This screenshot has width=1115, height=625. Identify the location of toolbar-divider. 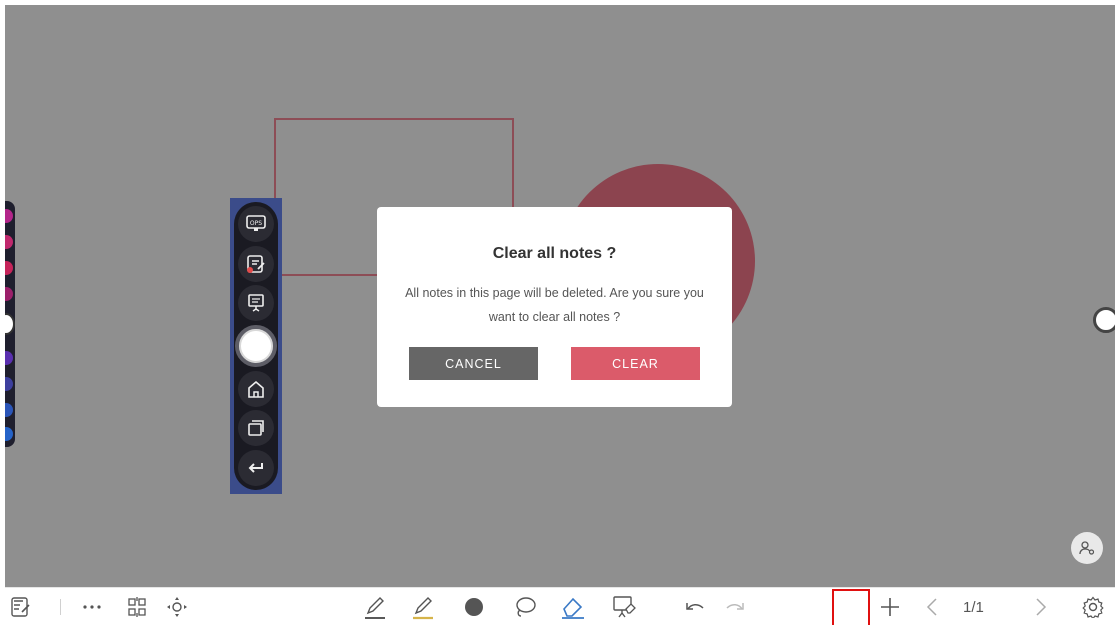
(60, 607).